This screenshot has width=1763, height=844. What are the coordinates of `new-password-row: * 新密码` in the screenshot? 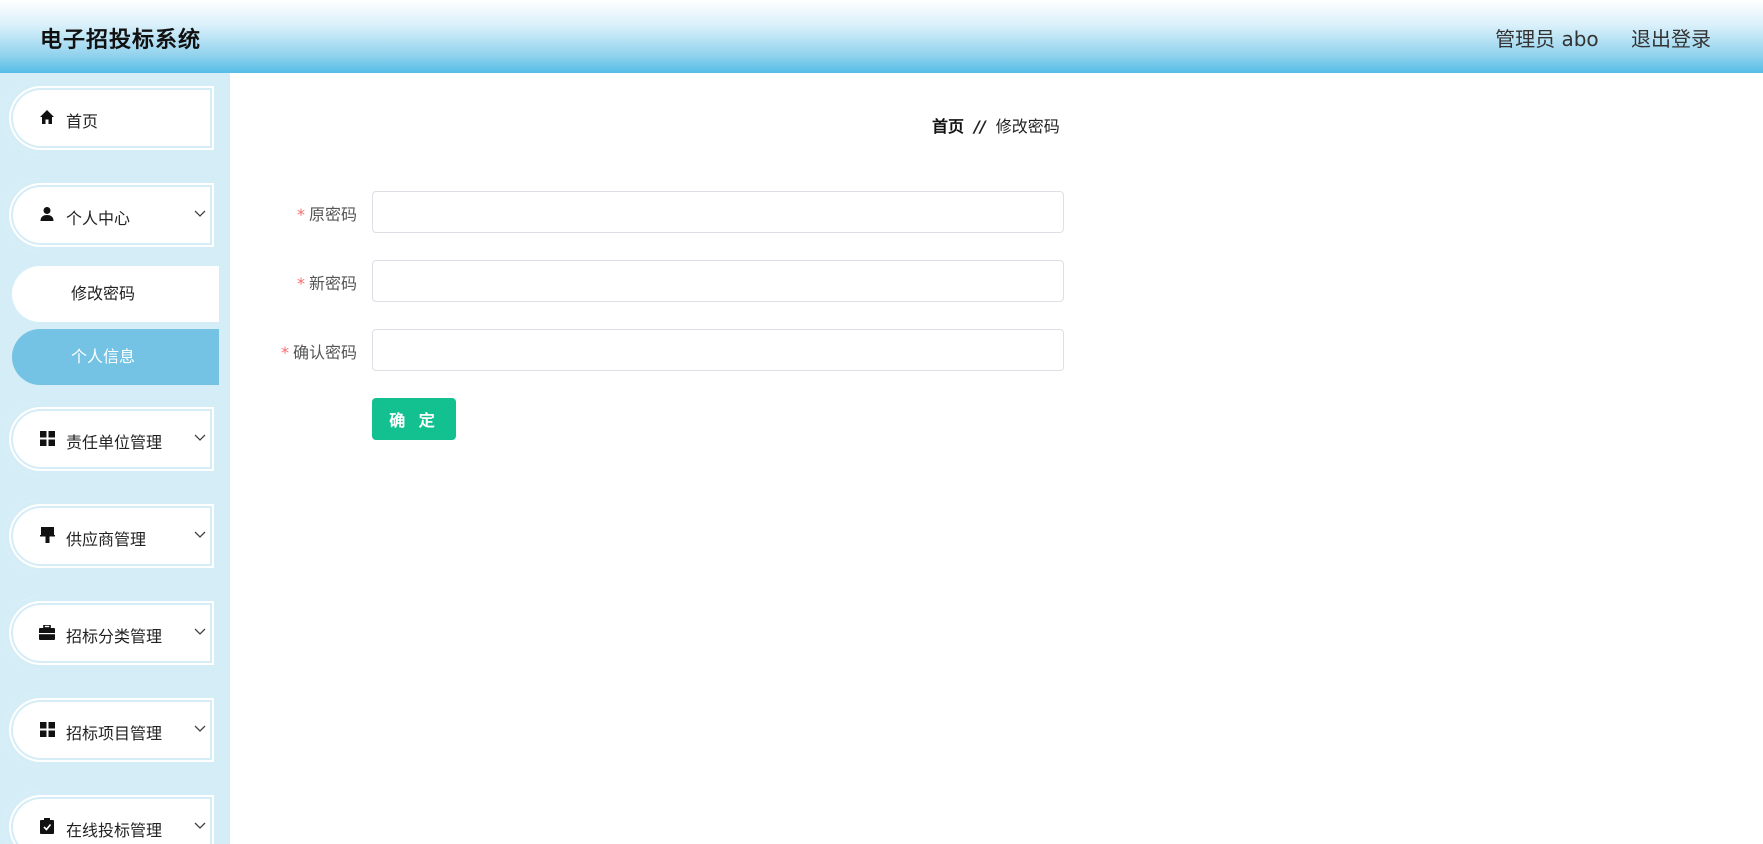 It's located at (657, 281).